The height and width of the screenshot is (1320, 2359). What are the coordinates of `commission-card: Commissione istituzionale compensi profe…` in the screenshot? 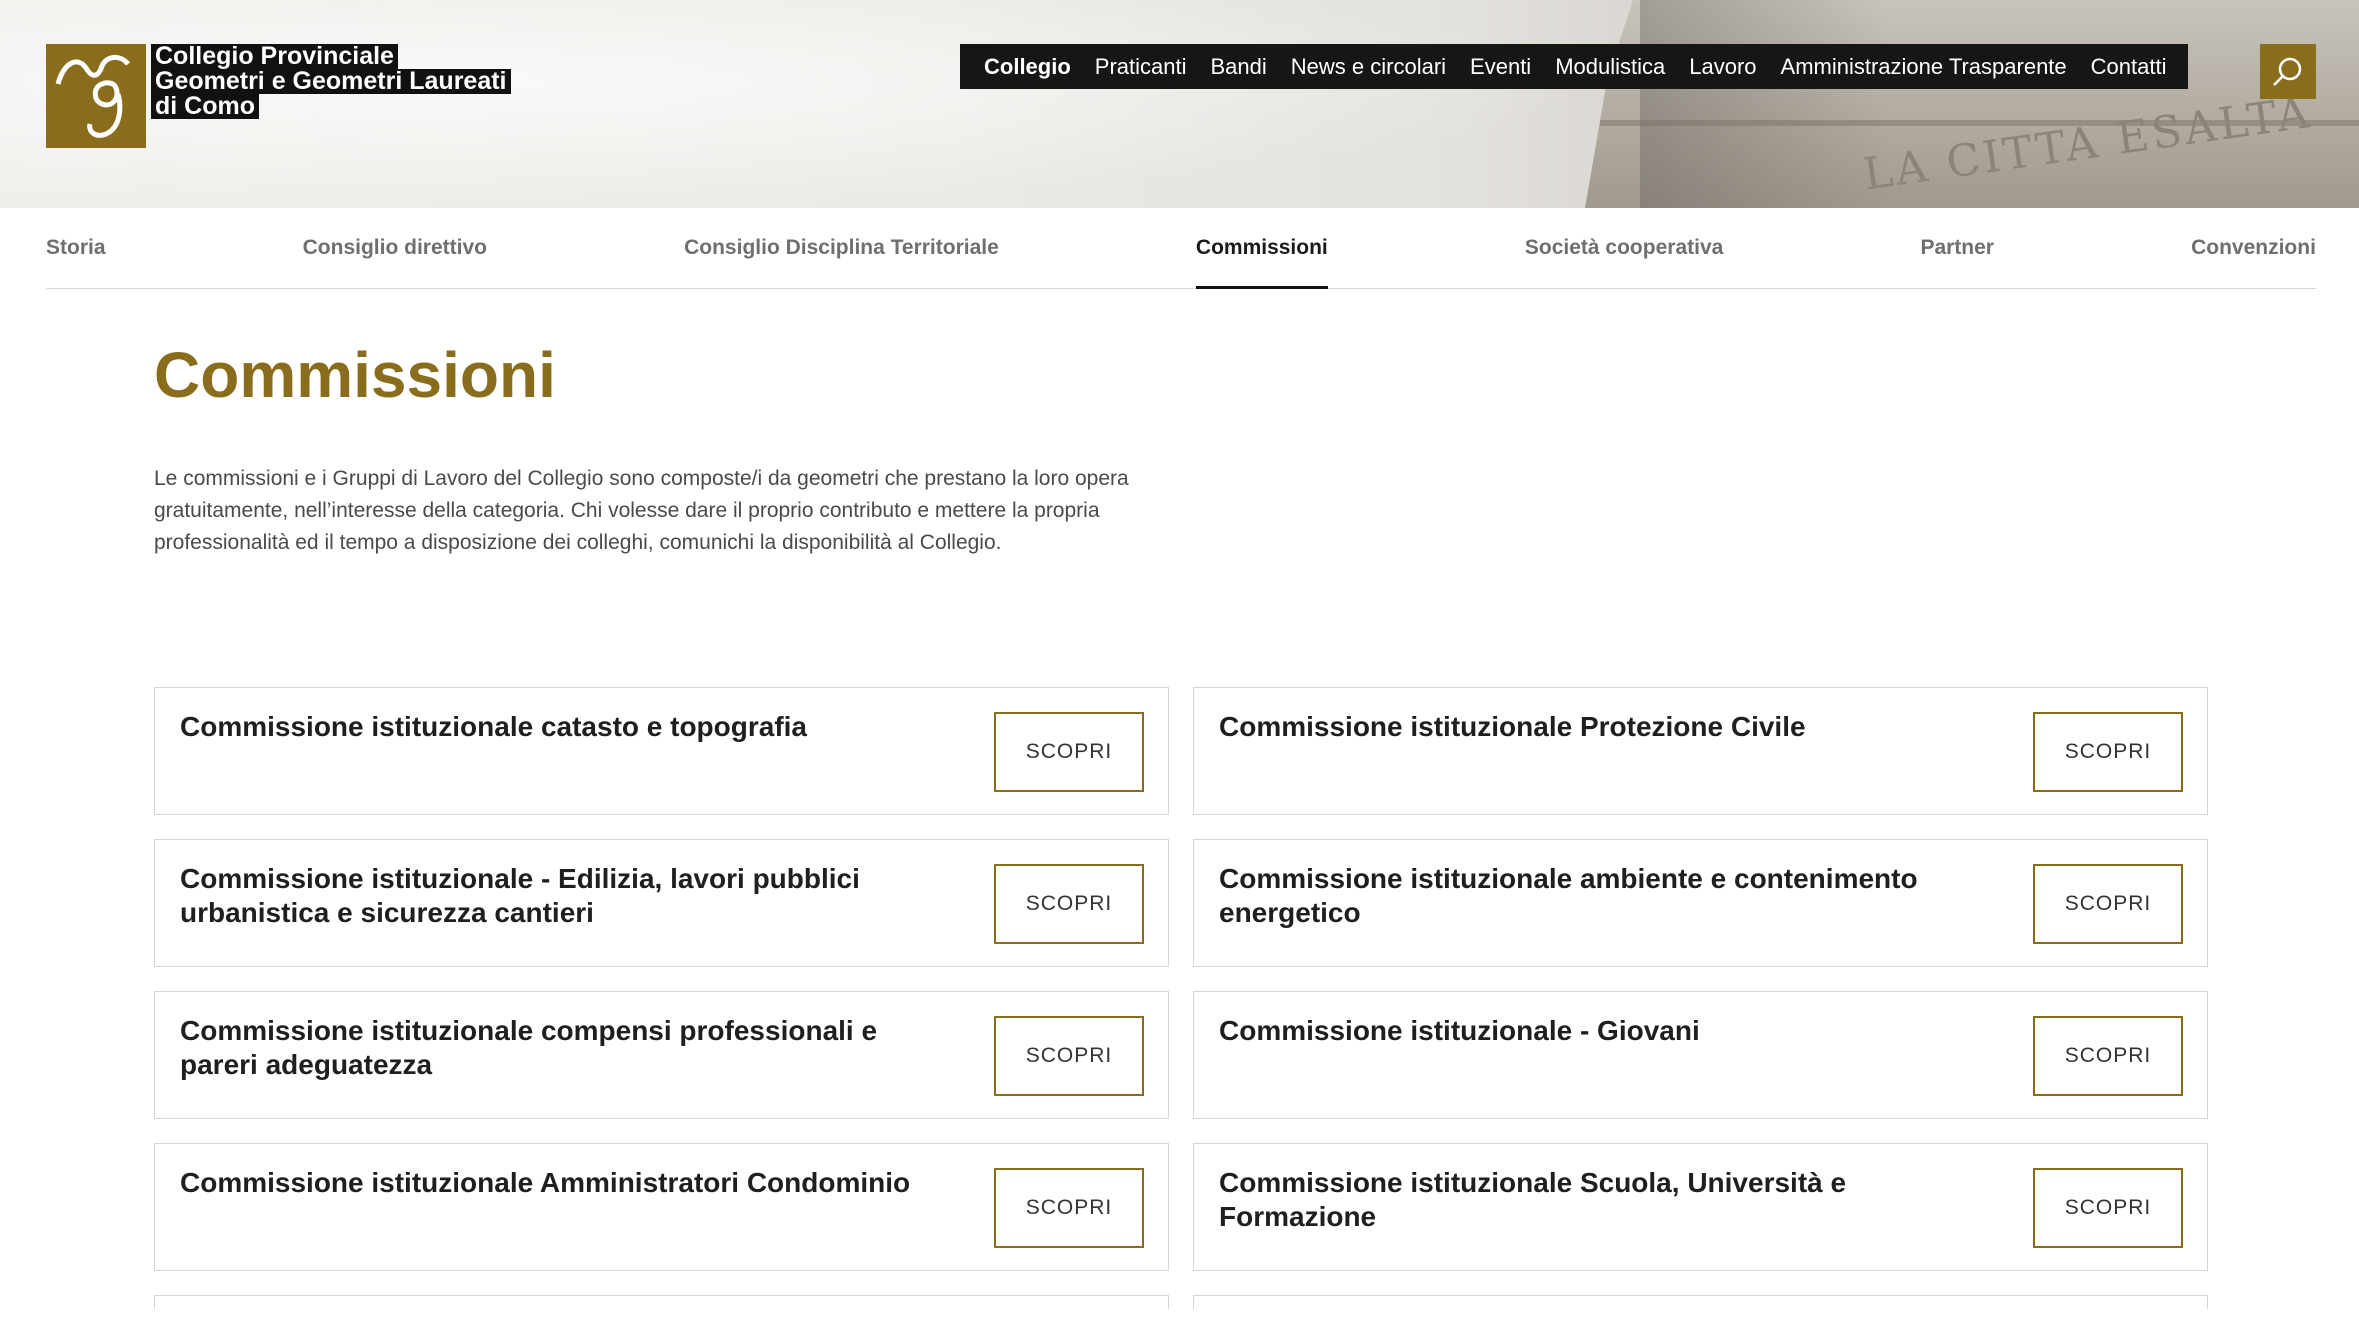 It's located at (661, 1055).